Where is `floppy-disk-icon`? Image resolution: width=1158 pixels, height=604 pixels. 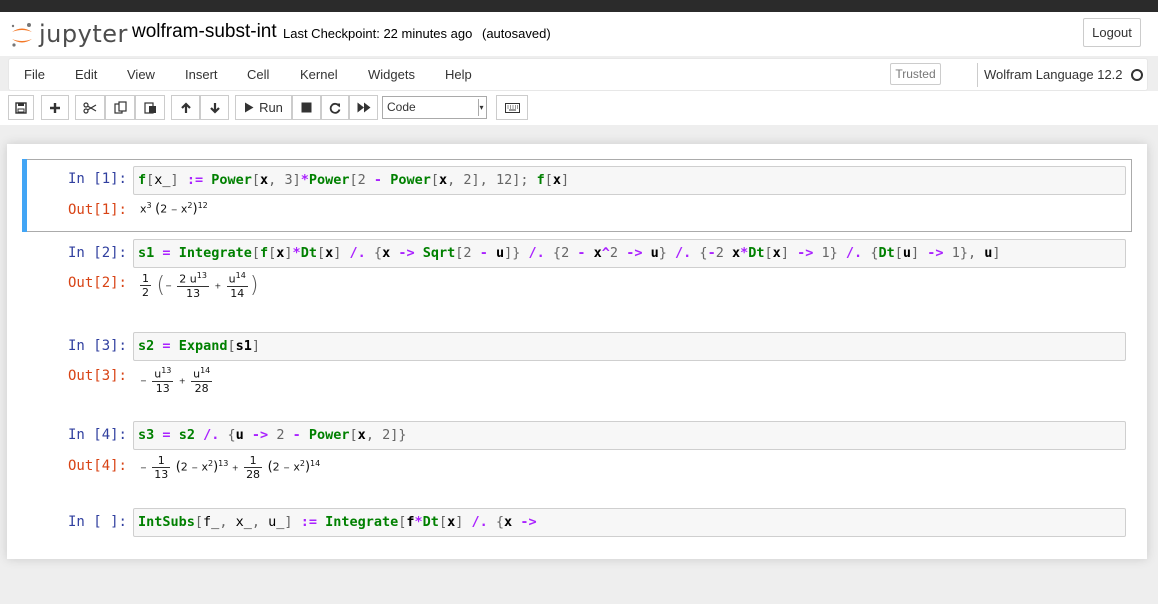 floppy-disk-icon is located at coordinates (21, 107).